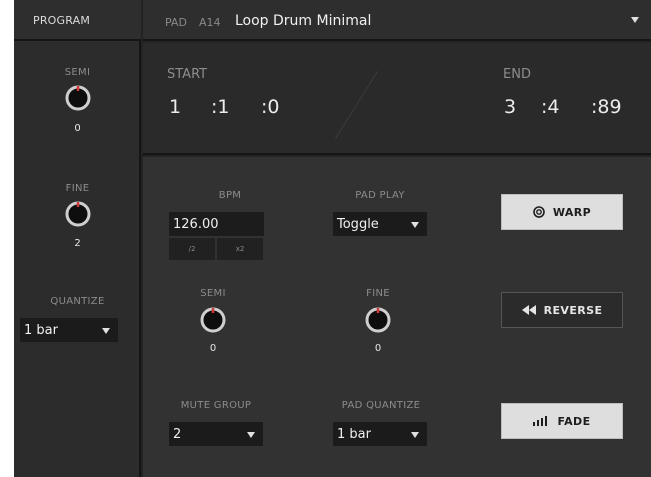  What do you see at coordinates (550, 107) in the screenshot?
I see `end-beats: :4` at bounding box center [550, 107].